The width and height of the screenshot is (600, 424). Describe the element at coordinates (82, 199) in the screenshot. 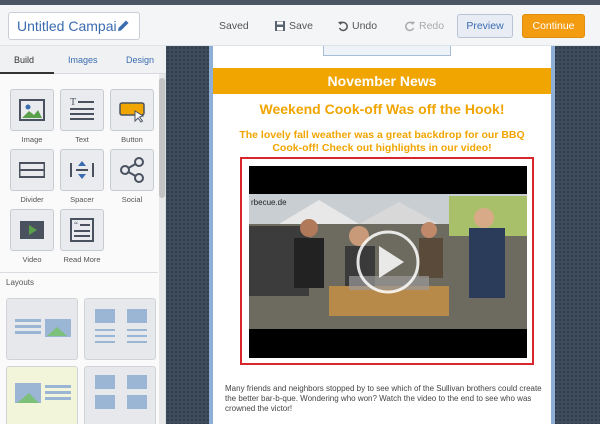

I see `spacer-block-label: Spacer` at that location.